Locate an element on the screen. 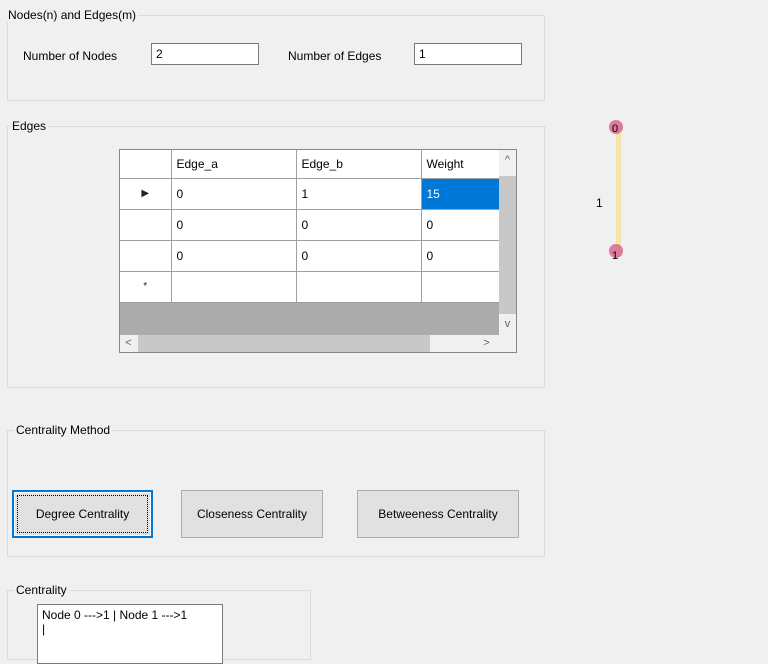 The image size is (768, 664). betweeness-centrality-button-label: Betweeness Centrality is located at coordinates (438, 514).